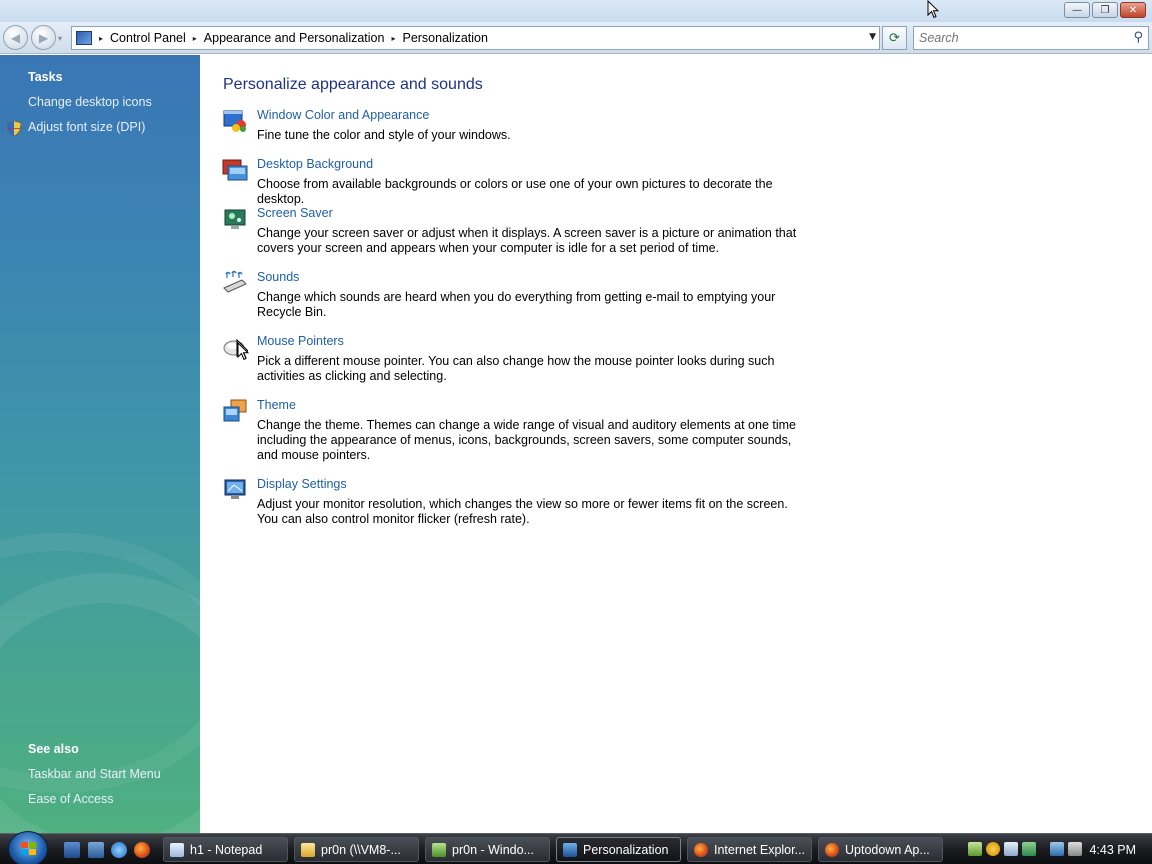 The width and height of the screenshot is (1152, 864). I want to click on back-button: ◀, so click(15, 37).